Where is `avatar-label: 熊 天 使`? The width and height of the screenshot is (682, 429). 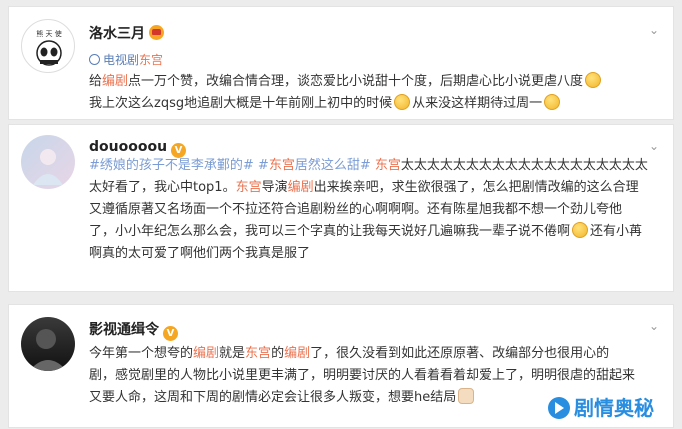 avatar-label: 熊 天 使 is located at coordinates (48, 33).